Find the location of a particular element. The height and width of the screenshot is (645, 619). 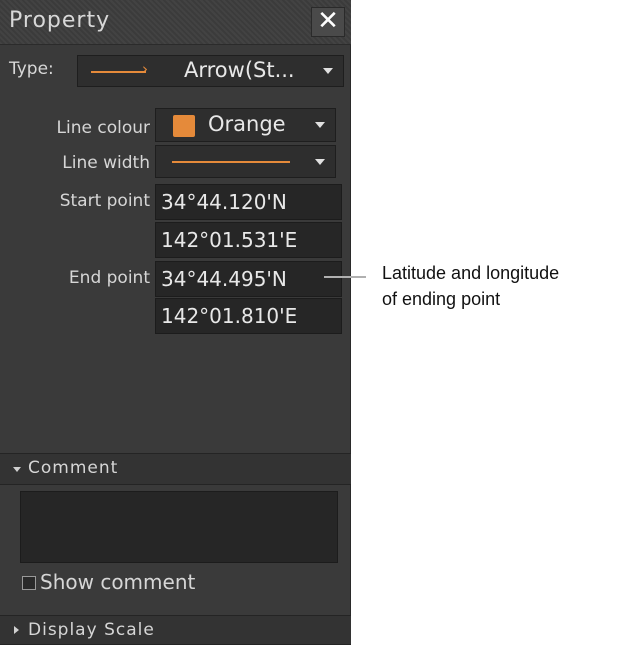

chevron-right-icon is located at coordinates (16, 630).